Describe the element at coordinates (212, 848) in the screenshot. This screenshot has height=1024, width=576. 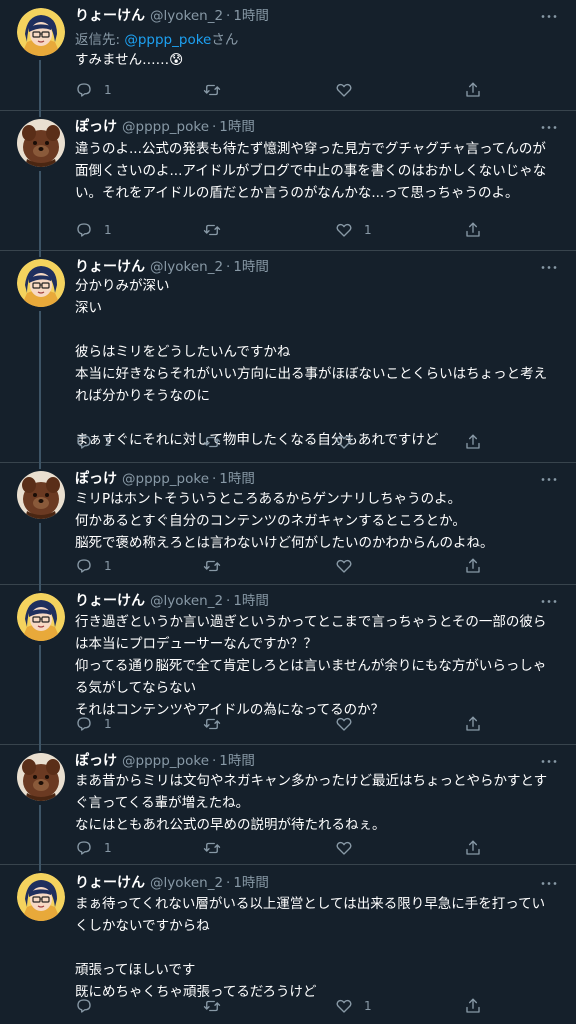
I see `retweet-arrows-icon` at that location.